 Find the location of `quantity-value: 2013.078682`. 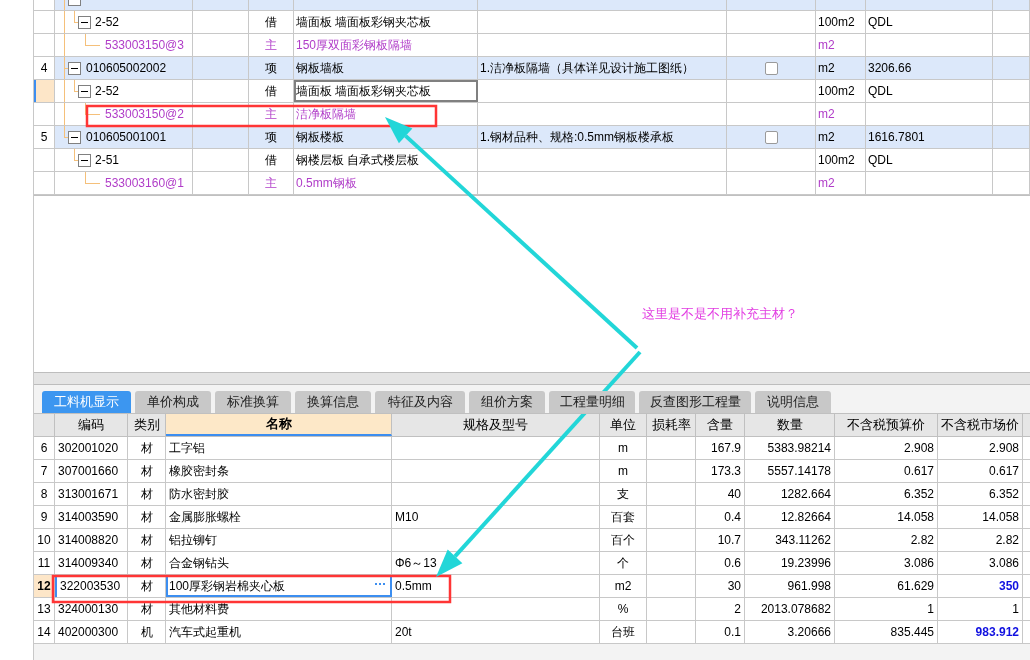

quantity-value: 2013.078682 is located at coordinates (795, 609).